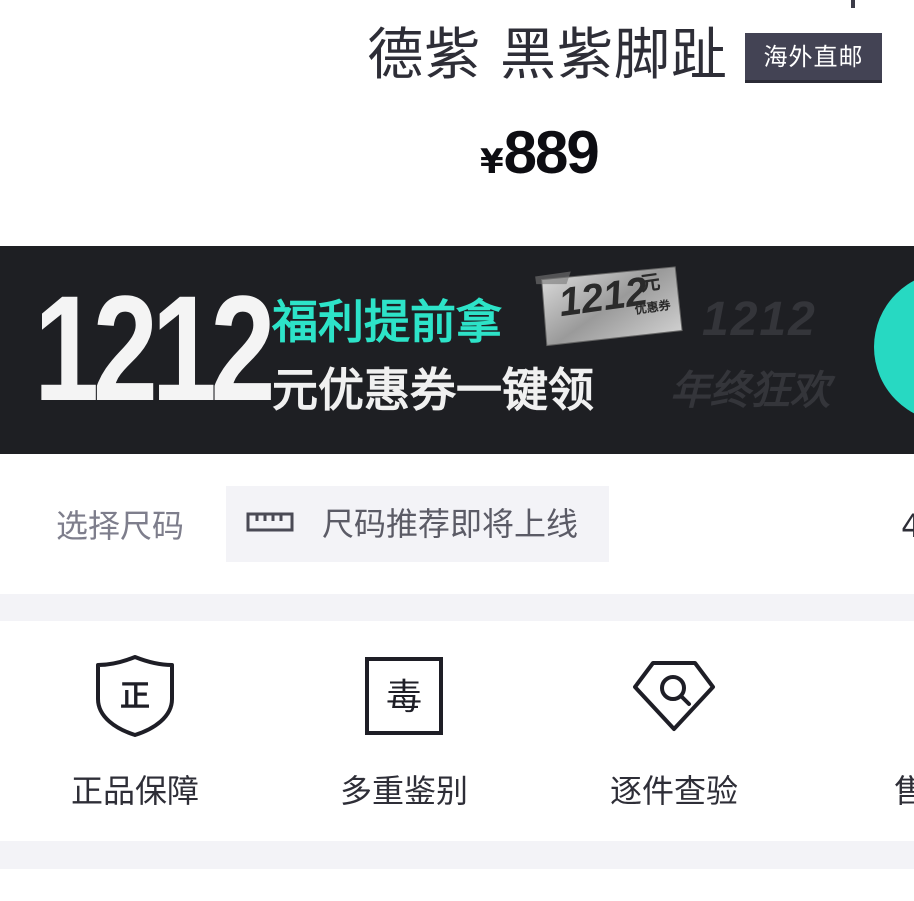 Image resolution: width=914 pixels, height=901 pixels. I want to click on size-recommend-button: 尺码推荐即将上线, so click(417, 524).